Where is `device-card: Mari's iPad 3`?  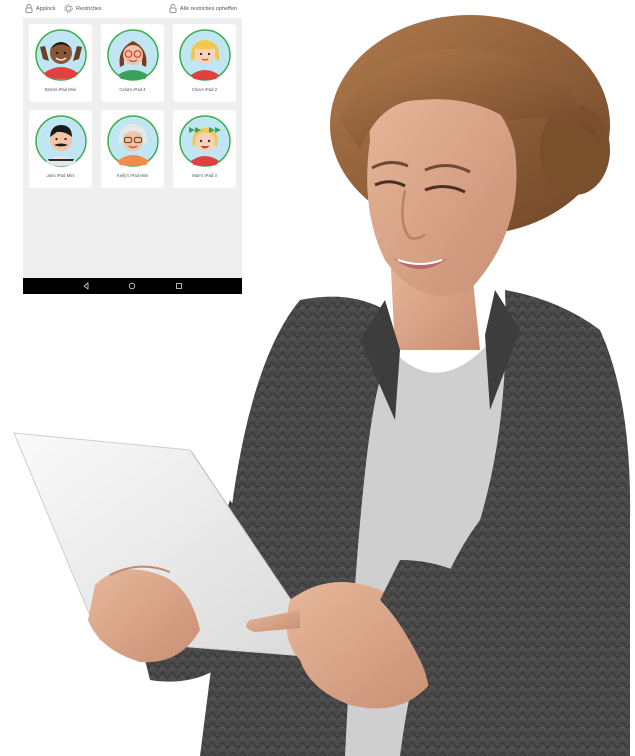
device-card: Mari's iPad 3 is located at coordinates (204, 149).